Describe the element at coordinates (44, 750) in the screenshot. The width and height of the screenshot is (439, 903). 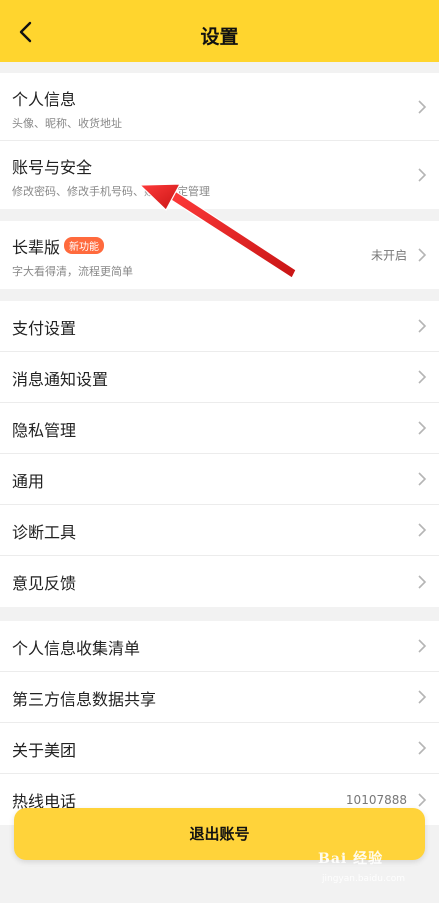
I see `item-label: 关于美团` at that location.